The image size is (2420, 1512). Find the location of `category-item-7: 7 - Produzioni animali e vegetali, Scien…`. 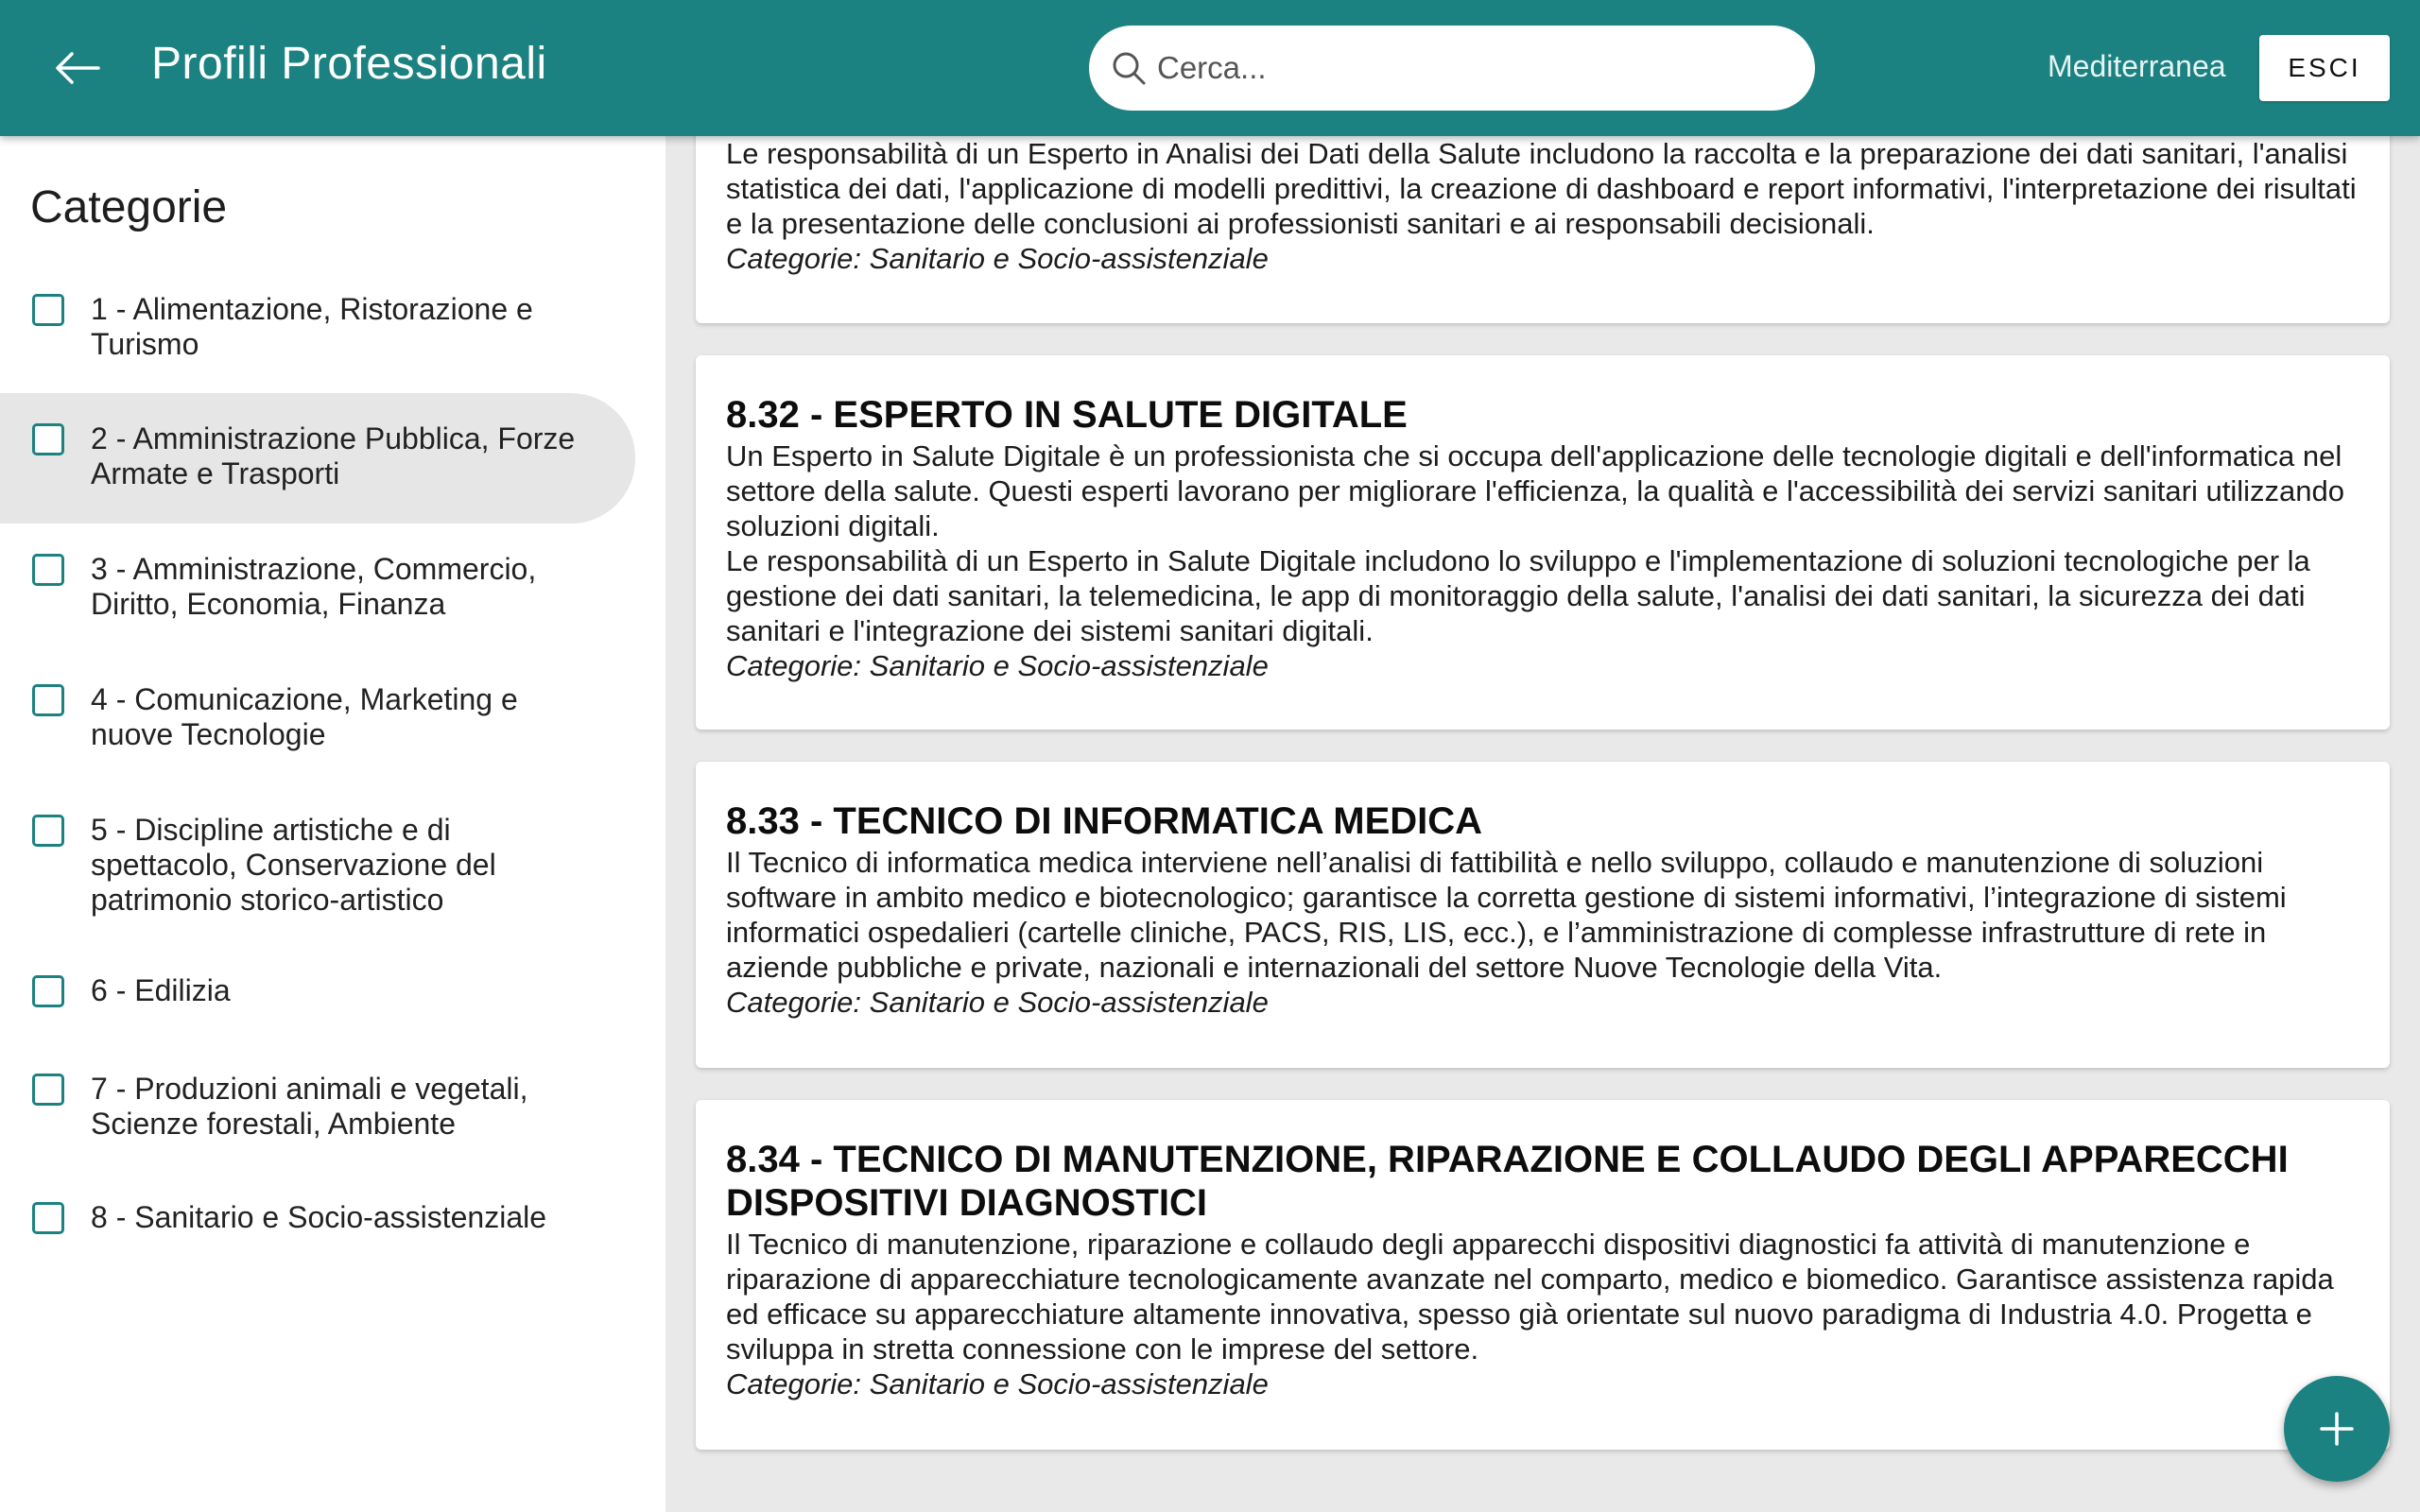

category-item-7: 7 - Produzioni animali e vegetali, Scien… is located at coordinates (318, 1115).